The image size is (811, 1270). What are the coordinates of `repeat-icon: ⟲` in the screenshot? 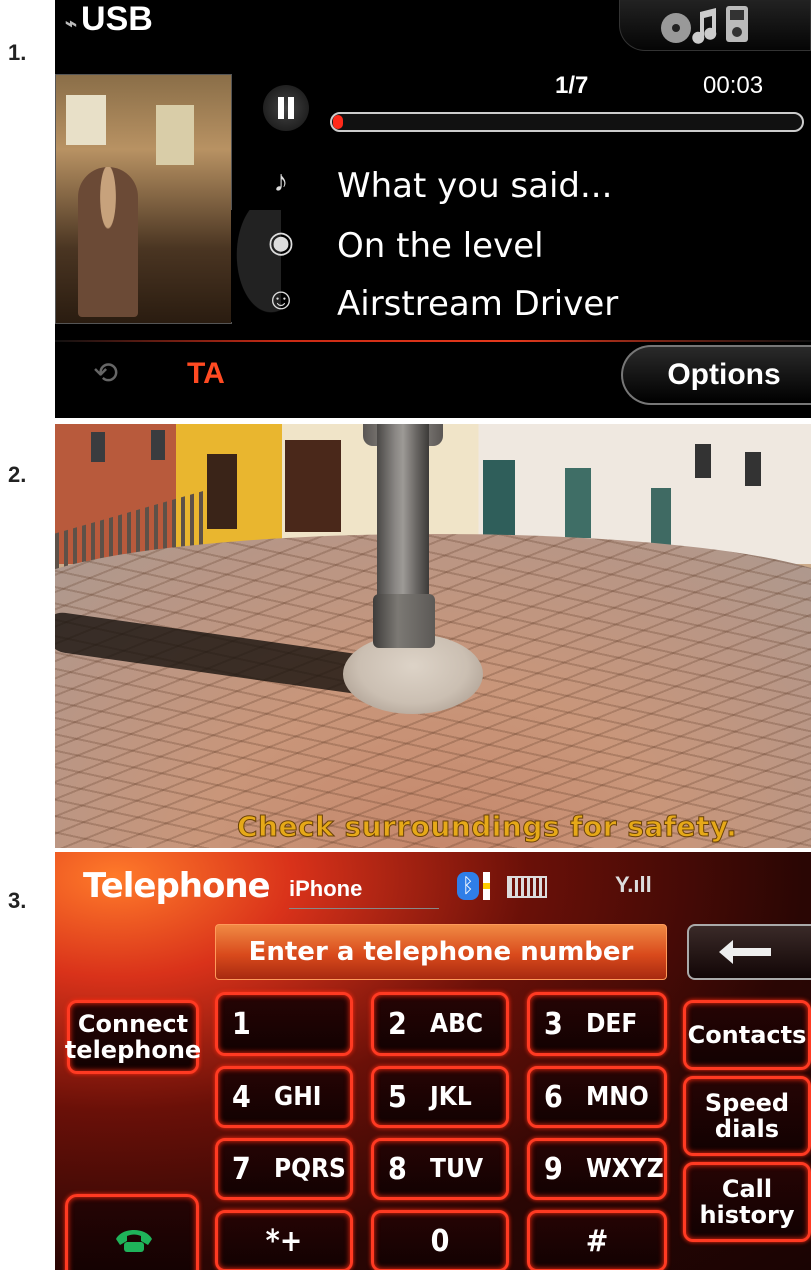 It's located at (105, 373).